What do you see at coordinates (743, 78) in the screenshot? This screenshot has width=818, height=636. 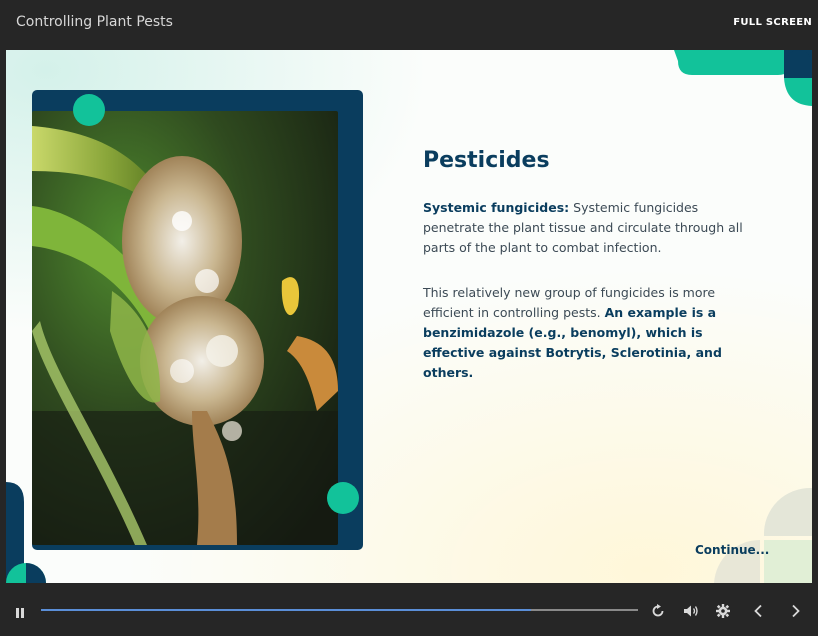 I see `corner-decoration-top-right` at bounding box center [743, 78].